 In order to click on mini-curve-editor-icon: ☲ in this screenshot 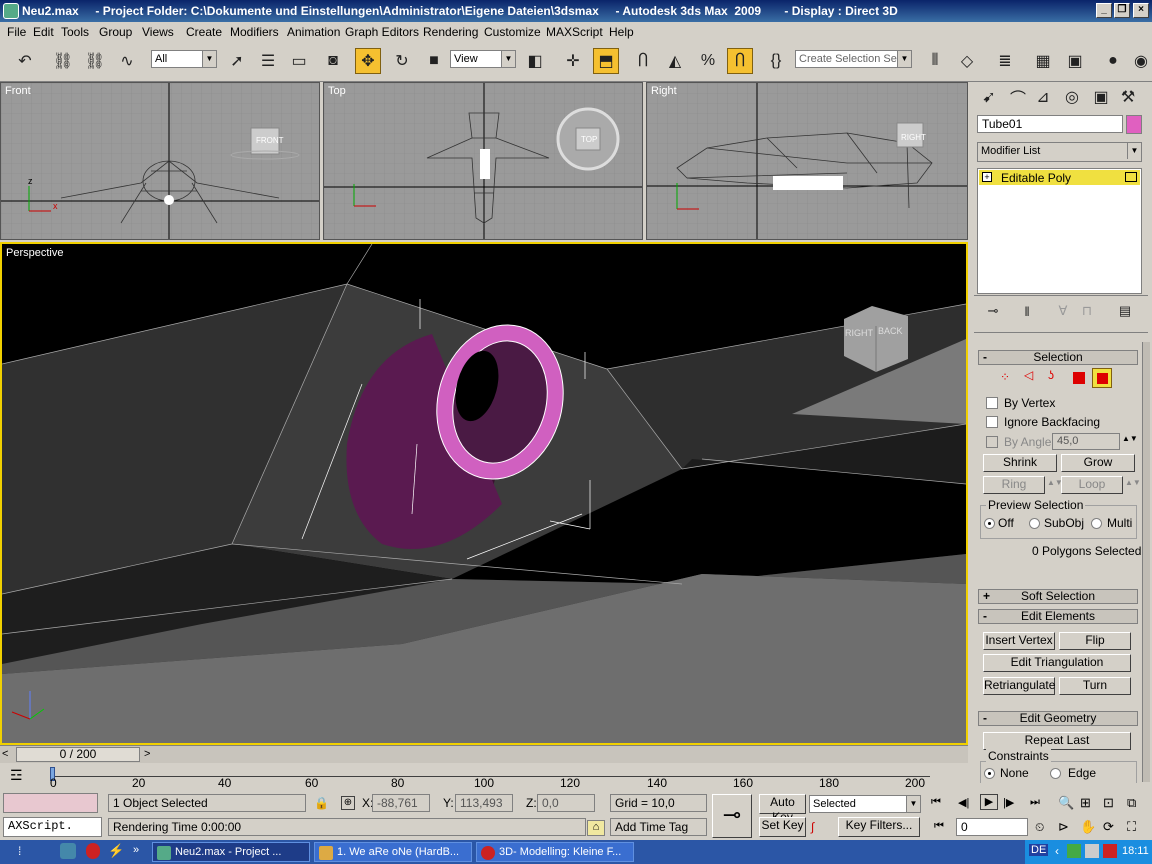, I will do `click(16, 775)`.